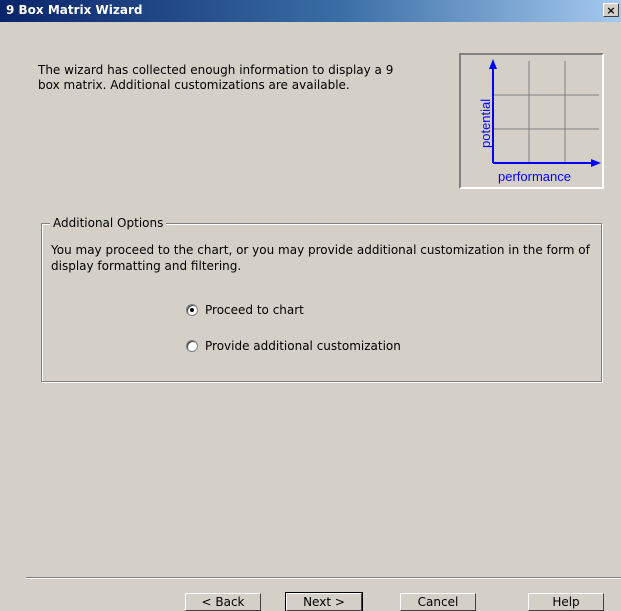  I want to click on next-button: Next >, so click(324, 601).